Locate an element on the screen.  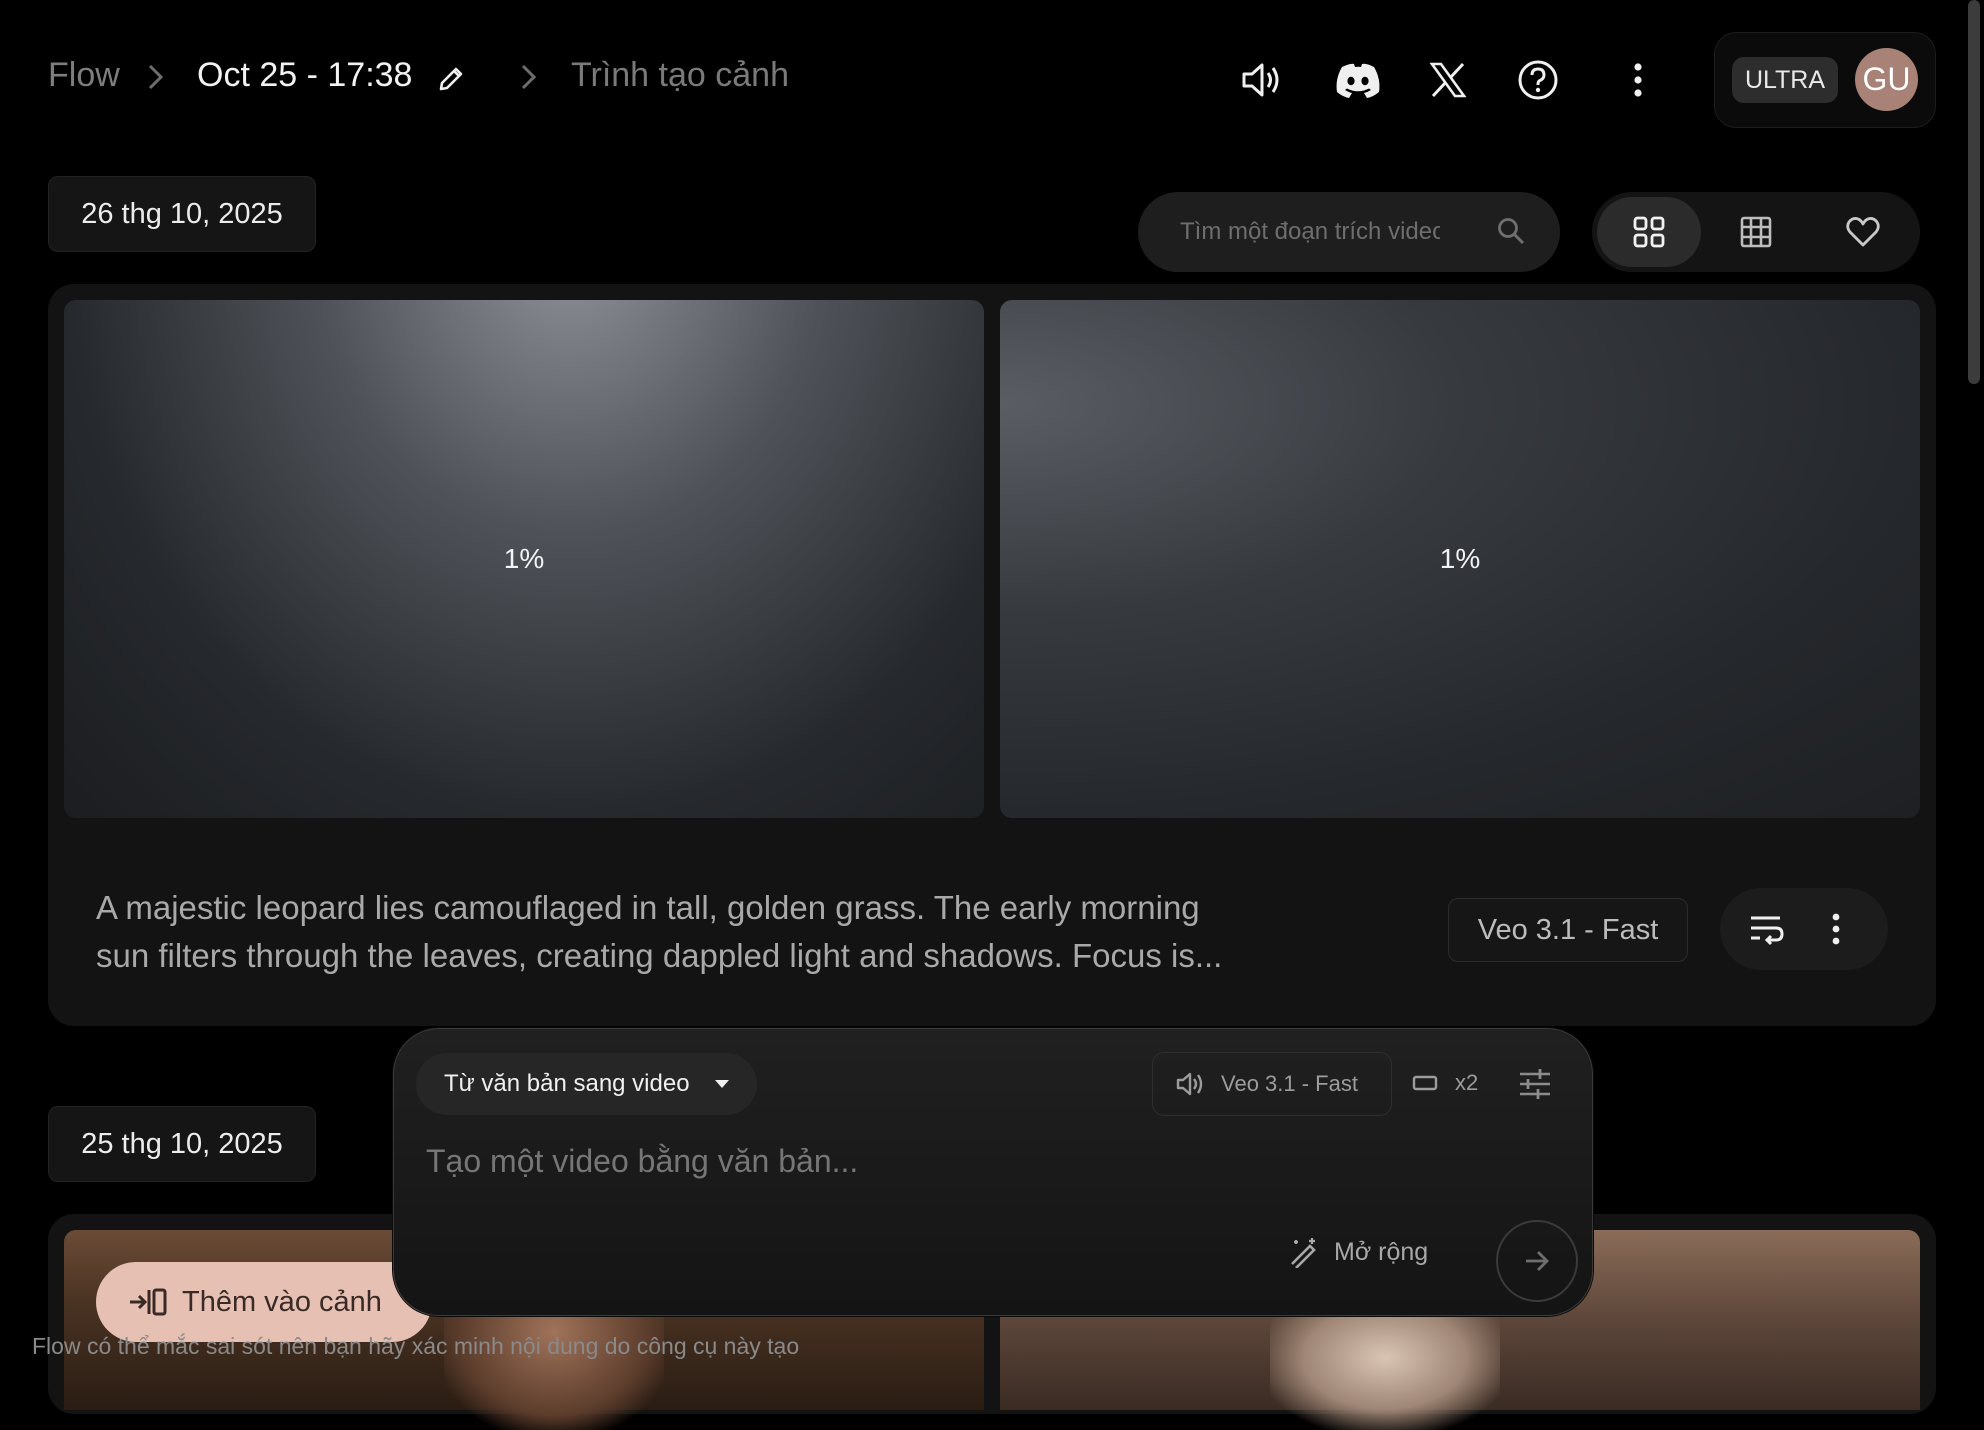
card-actions is located at coordinates (1804, 929).